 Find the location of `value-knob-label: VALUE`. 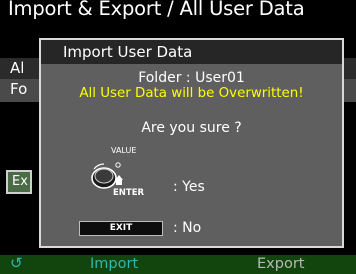

value-knob-label: VALUE is located at coordinates (124, 150).